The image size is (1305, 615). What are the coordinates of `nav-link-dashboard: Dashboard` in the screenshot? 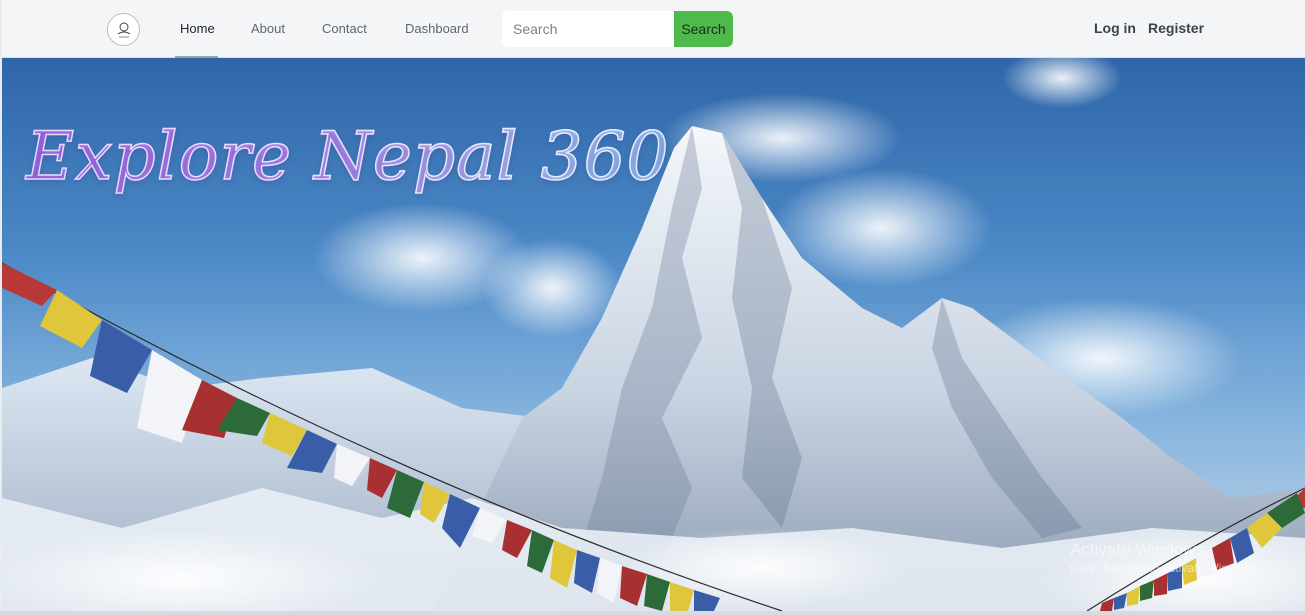 It's located at (437, 28).